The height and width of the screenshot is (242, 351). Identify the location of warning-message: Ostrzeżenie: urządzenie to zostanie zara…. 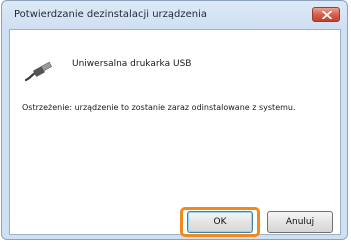
(159, 107).